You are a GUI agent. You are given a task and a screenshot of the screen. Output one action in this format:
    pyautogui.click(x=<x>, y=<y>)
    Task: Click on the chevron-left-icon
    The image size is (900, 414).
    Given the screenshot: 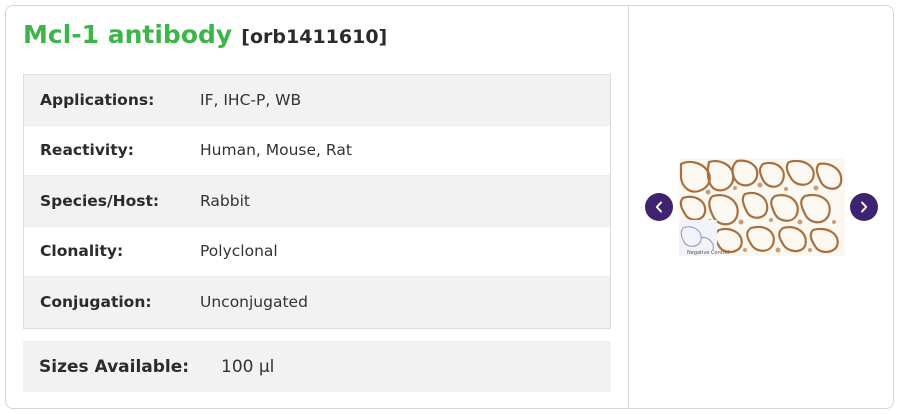 What is the action you would take?
    pyautogui.click(x=658, y=207)
    